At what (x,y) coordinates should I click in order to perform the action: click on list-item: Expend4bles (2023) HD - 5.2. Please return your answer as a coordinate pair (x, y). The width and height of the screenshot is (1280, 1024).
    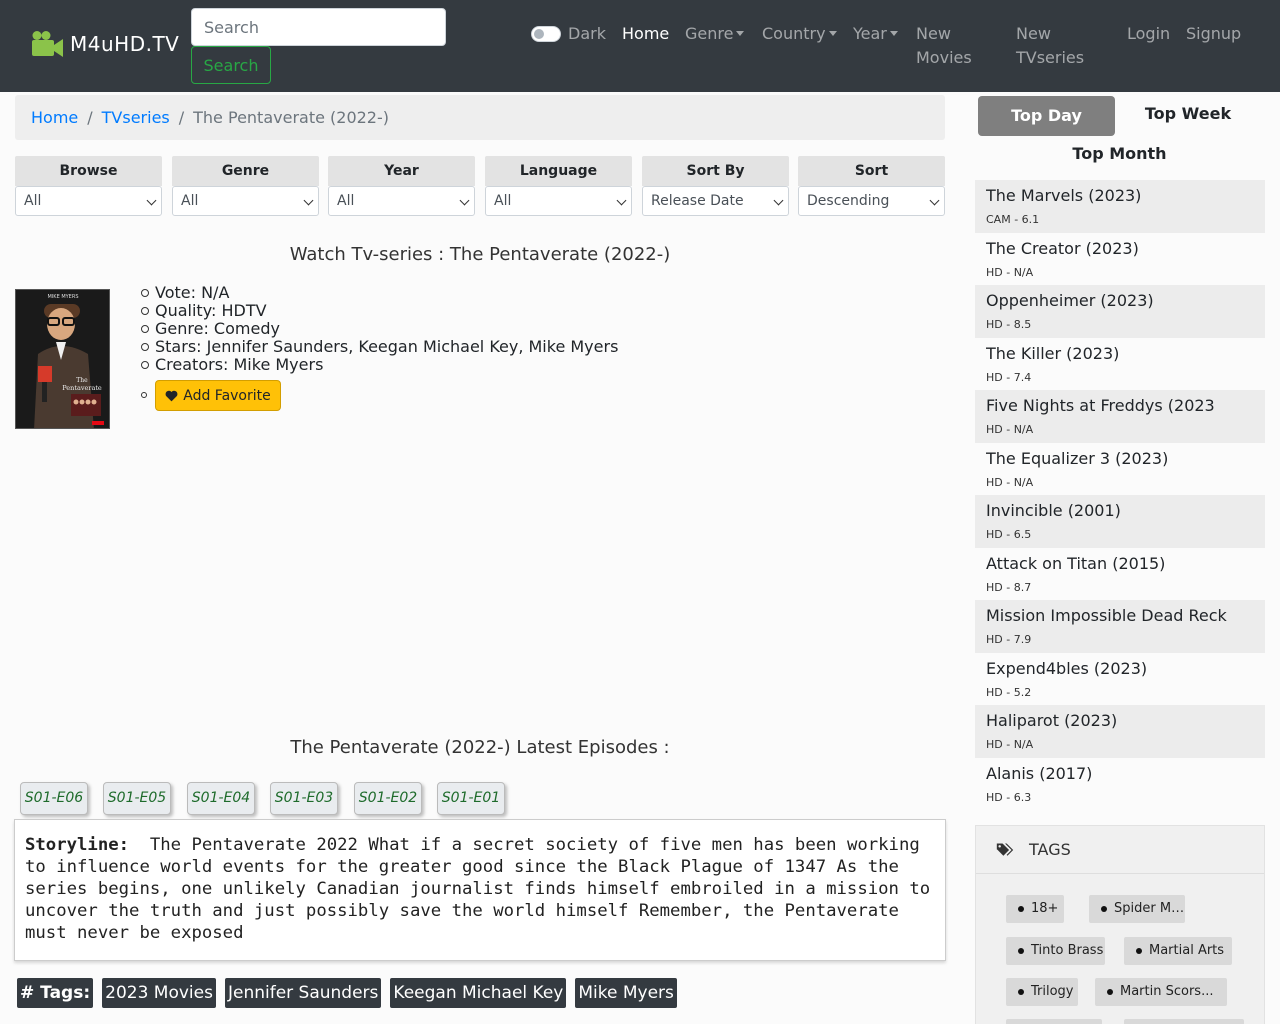
    Looking at the image, I should click on (1120, 679).